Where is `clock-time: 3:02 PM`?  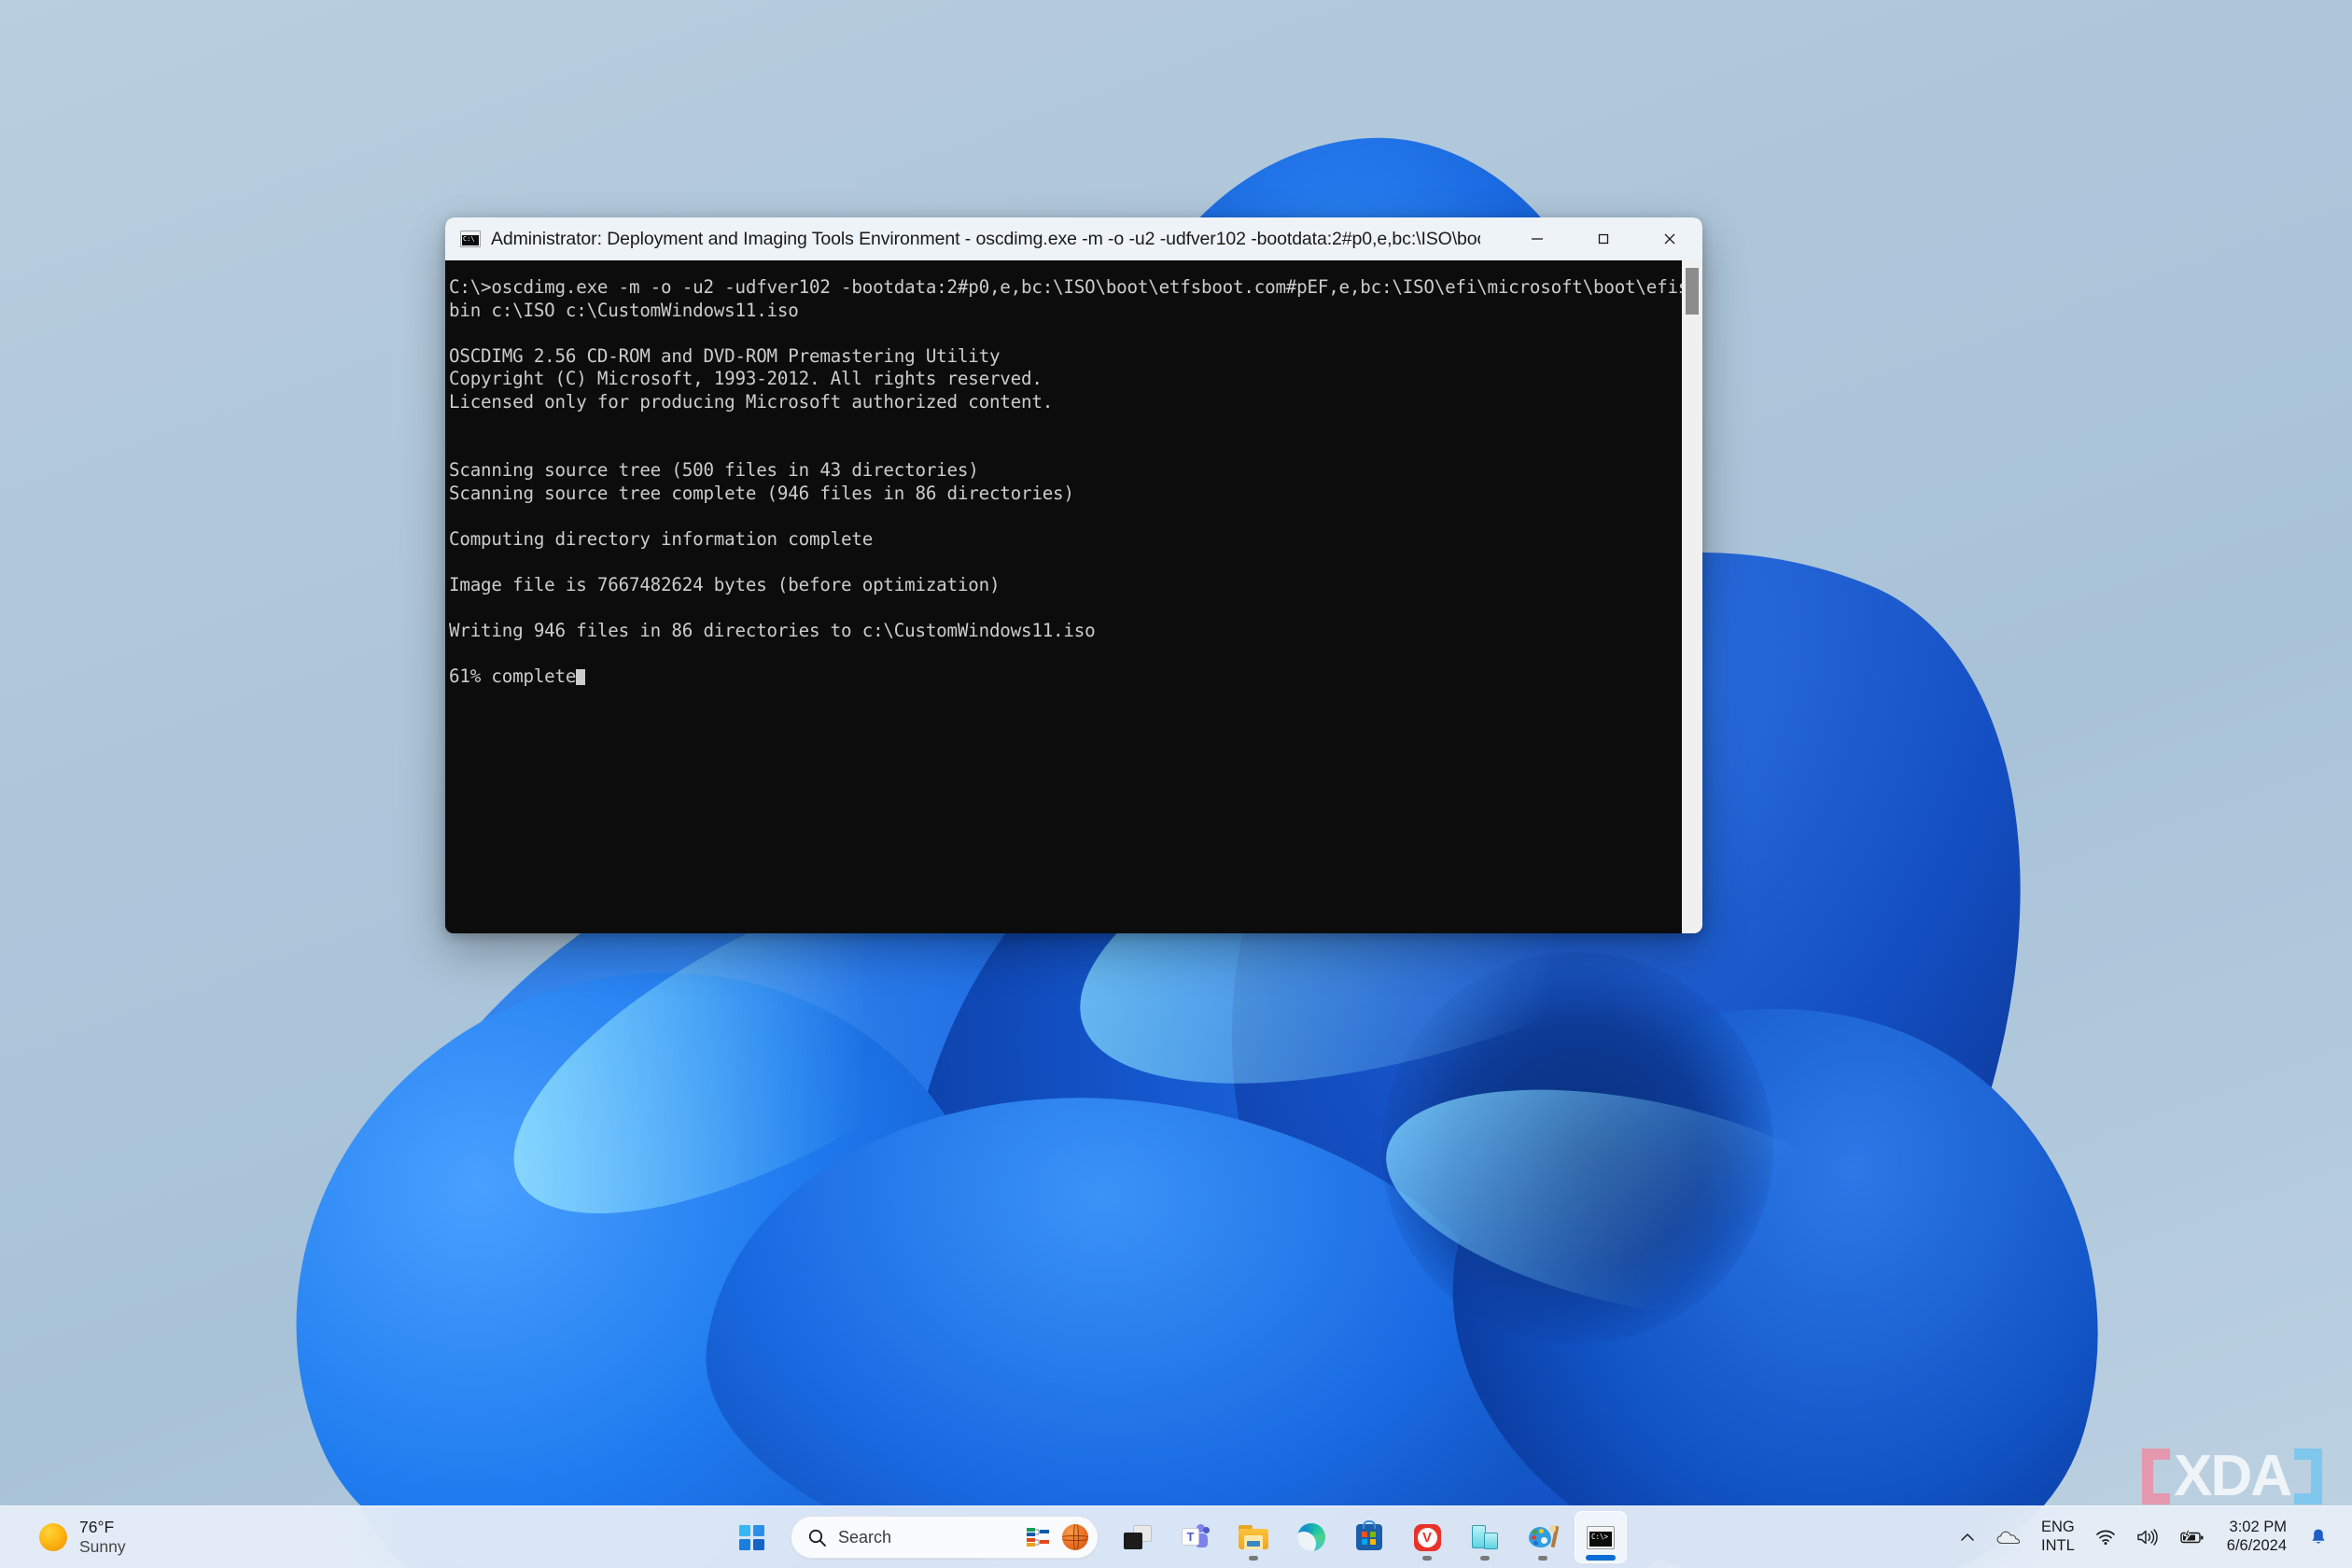
clock-time: 3:02 PM is located at coordinates (2258, 1527).